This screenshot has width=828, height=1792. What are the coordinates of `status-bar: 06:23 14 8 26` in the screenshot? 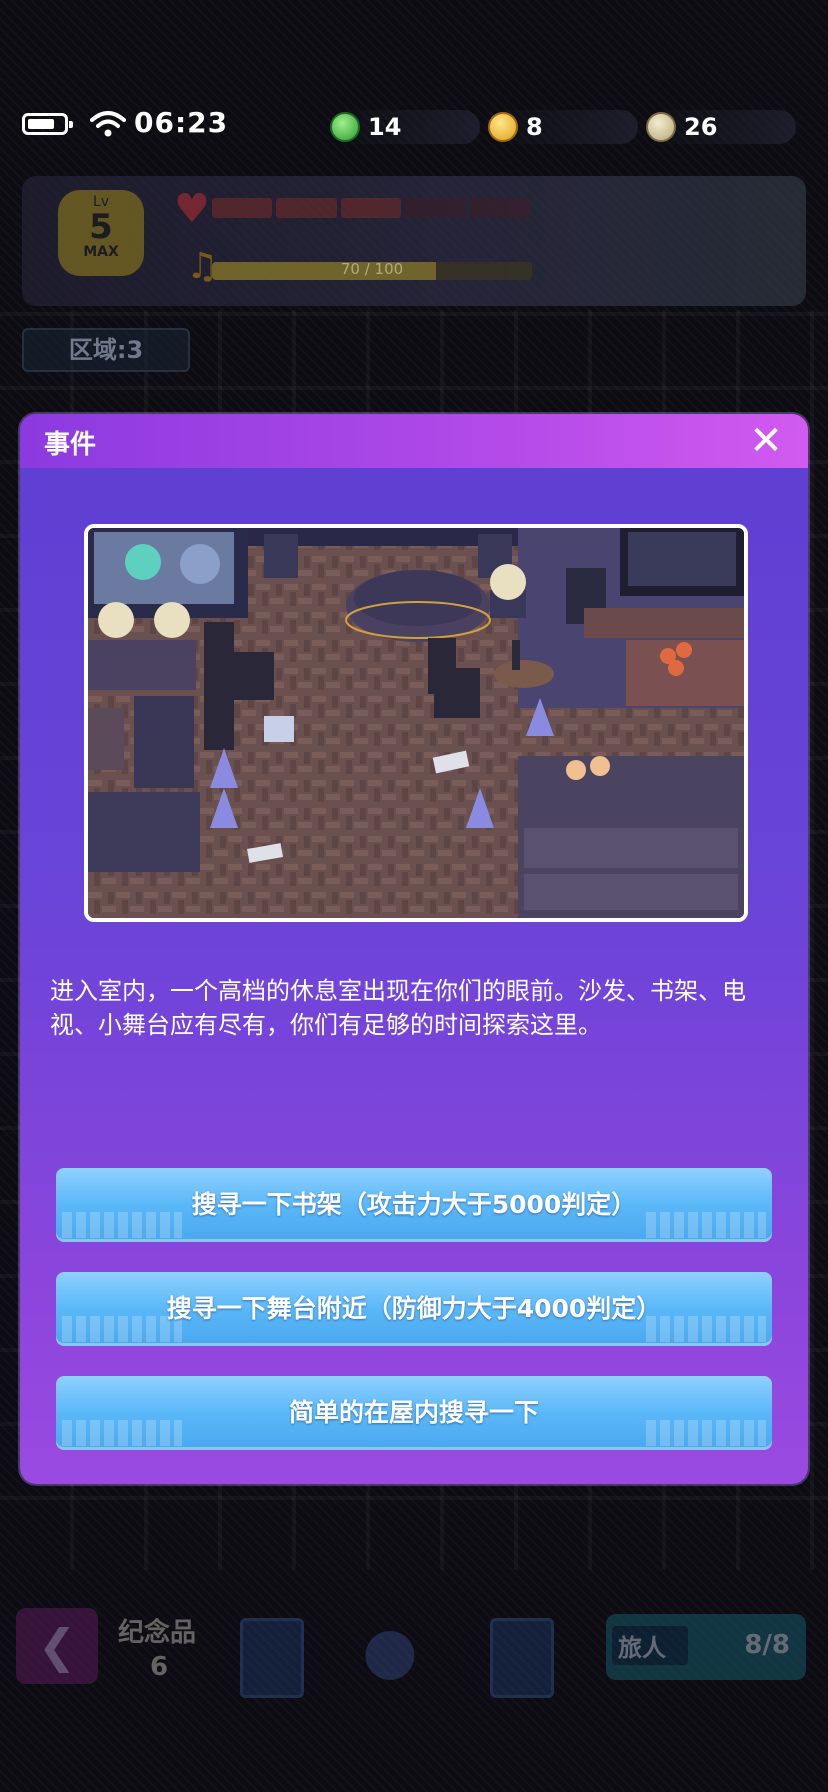 It's located at (414, 126).